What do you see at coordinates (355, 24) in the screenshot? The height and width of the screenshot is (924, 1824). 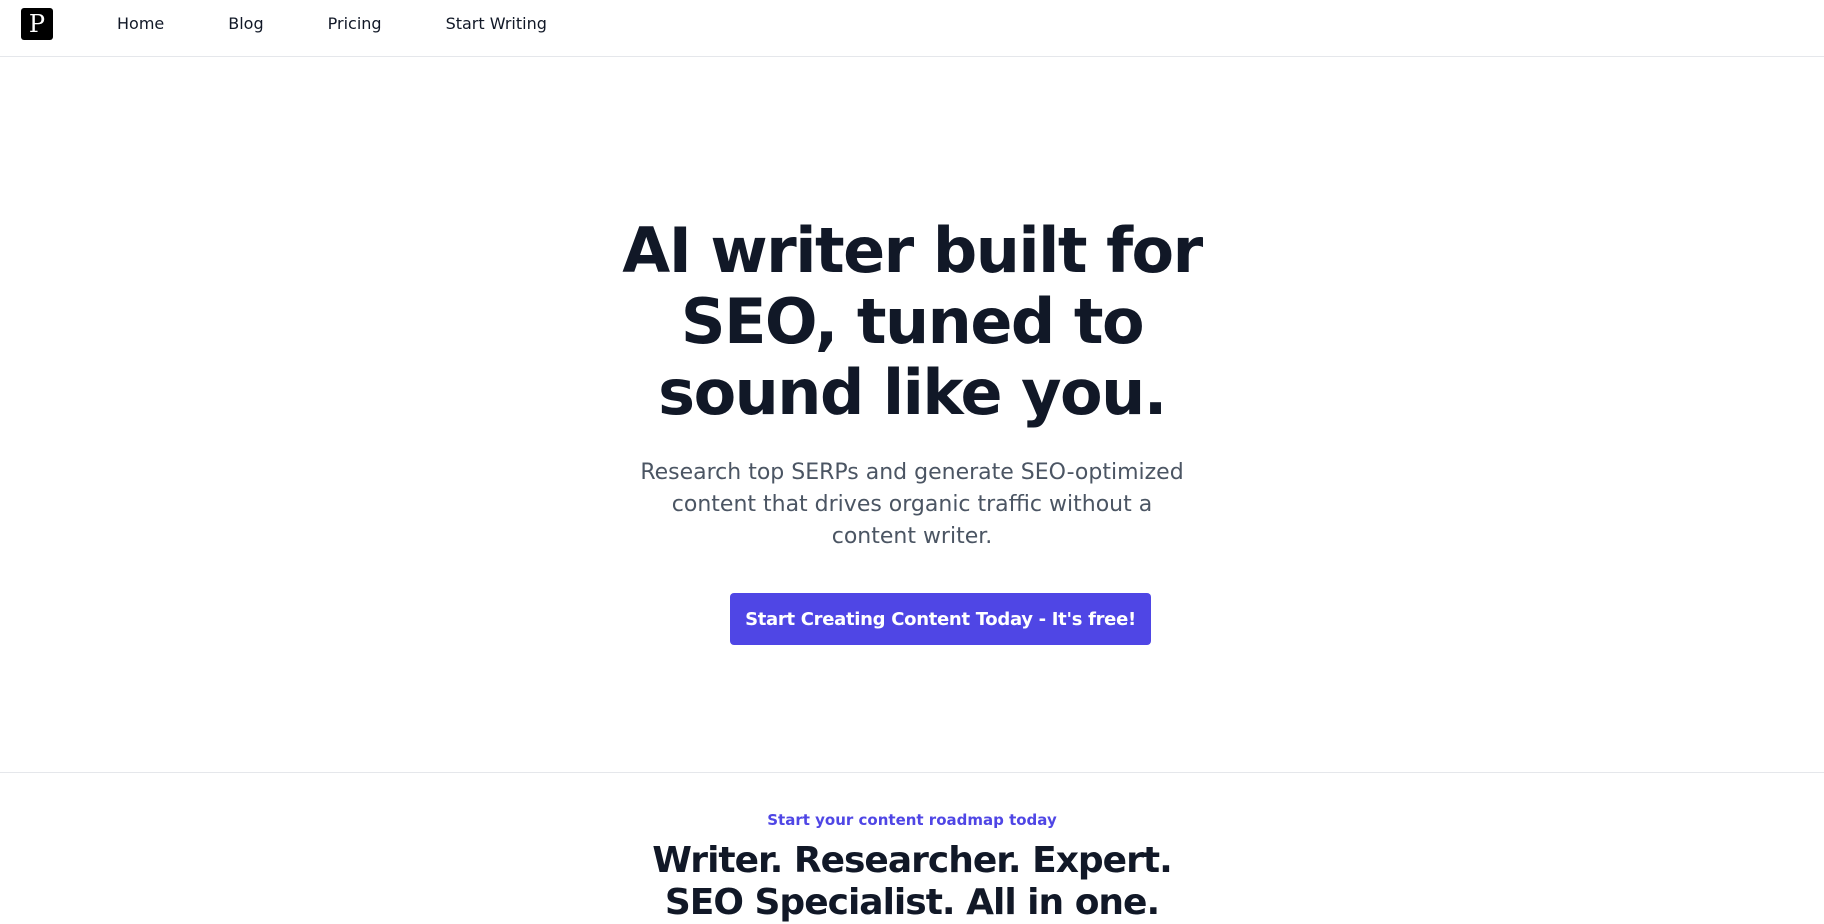 I see `nav-link-pricing: Pricing` at bounding box center [355, 24].